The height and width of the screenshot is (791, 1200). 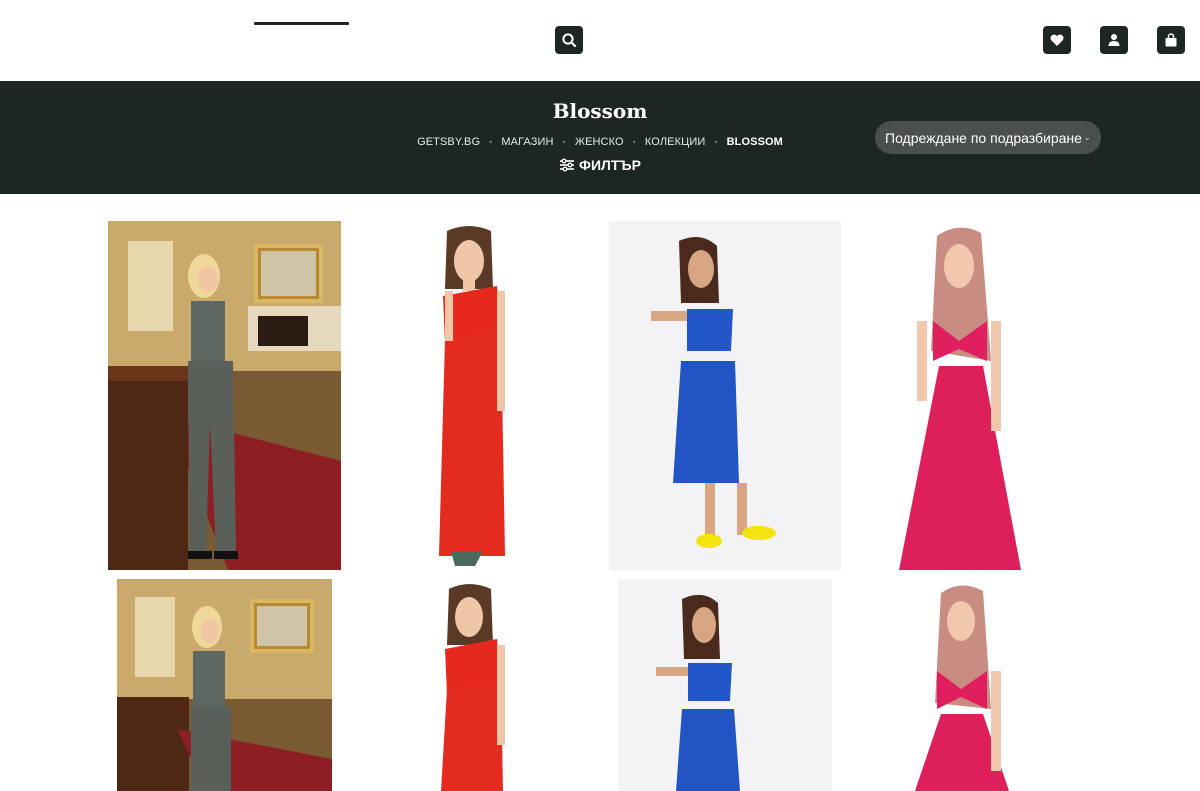 I want to click on filter-row: ФИЛТЪР, so click(x=600, y=165).